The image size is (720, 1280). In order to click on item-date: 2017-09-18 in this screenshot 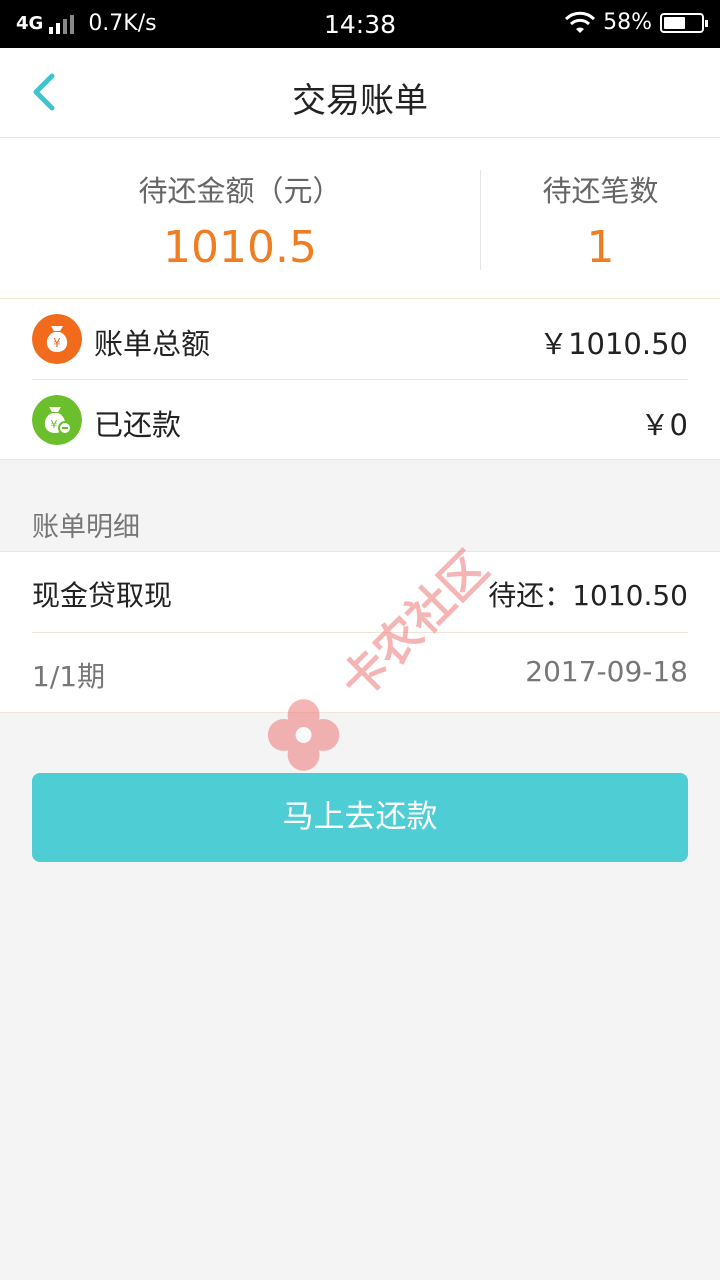, I will do `click(606, 671)`.